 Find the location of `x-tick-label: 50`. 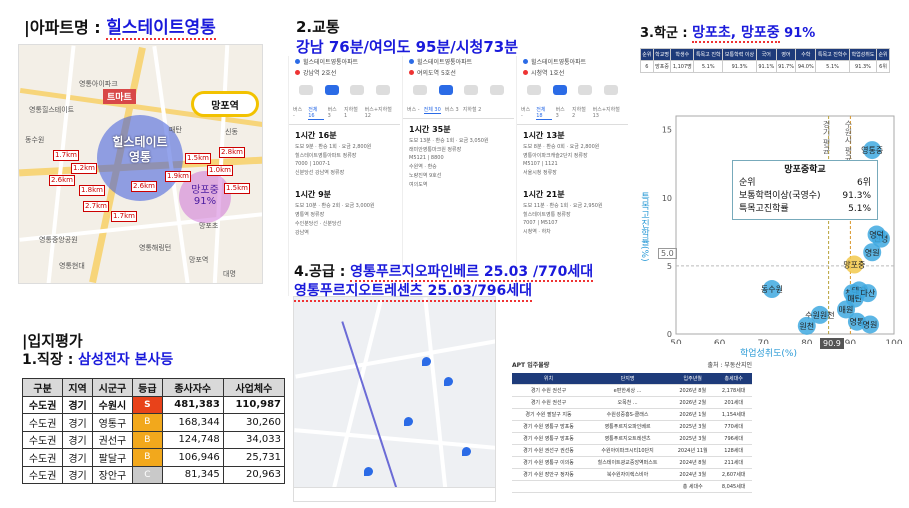

x-tick-label: 50 is located at coordinates (676, 341).